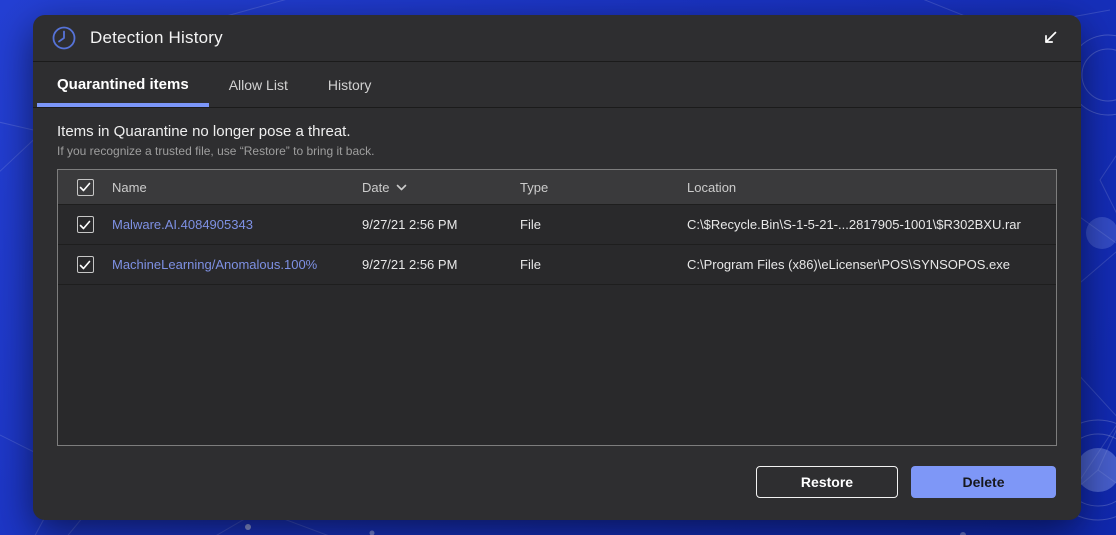  Describe the element at coordinates (534, 187) in the screenshot. I see `column-header-type: Type` at that location.